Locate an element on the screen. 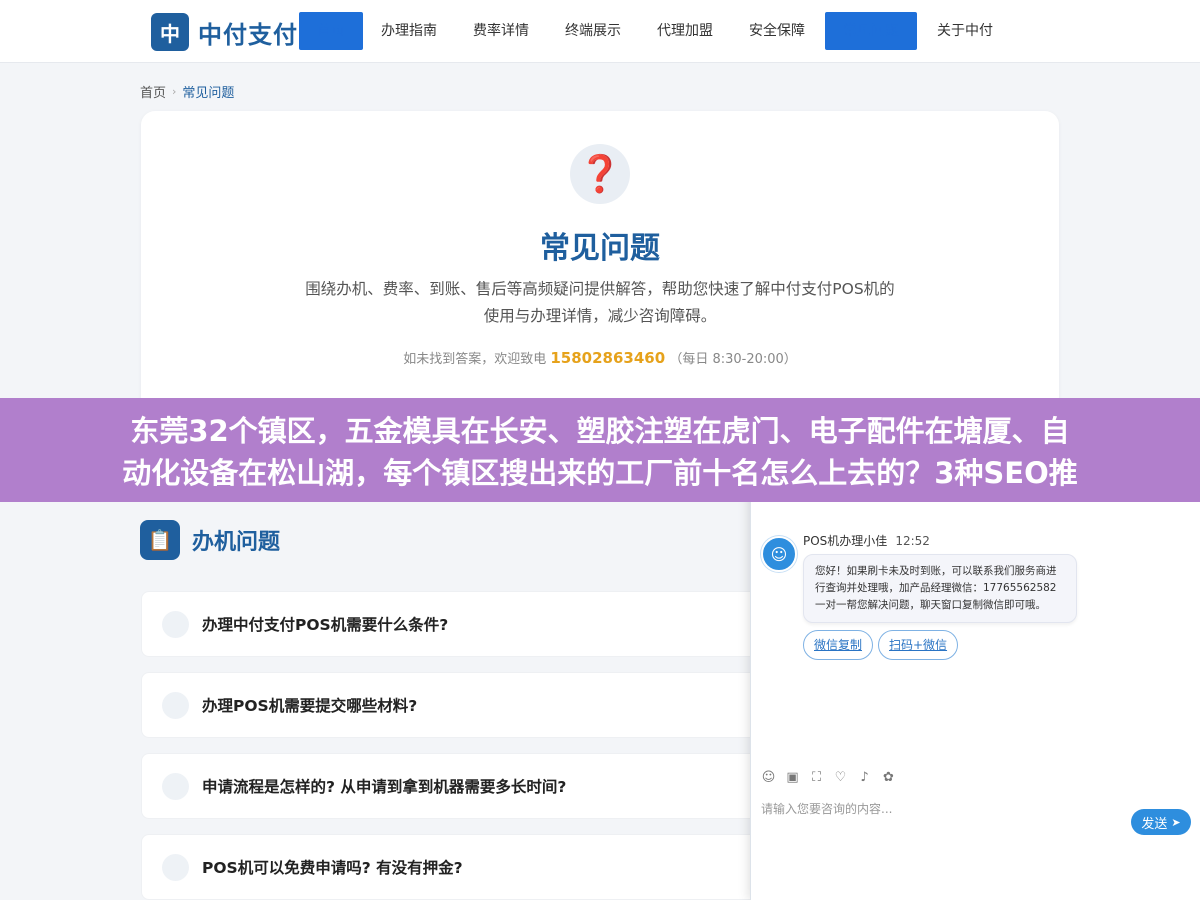 The image size is (1200, 900). logo-mark: 中 is located at coordinates (170, 32).